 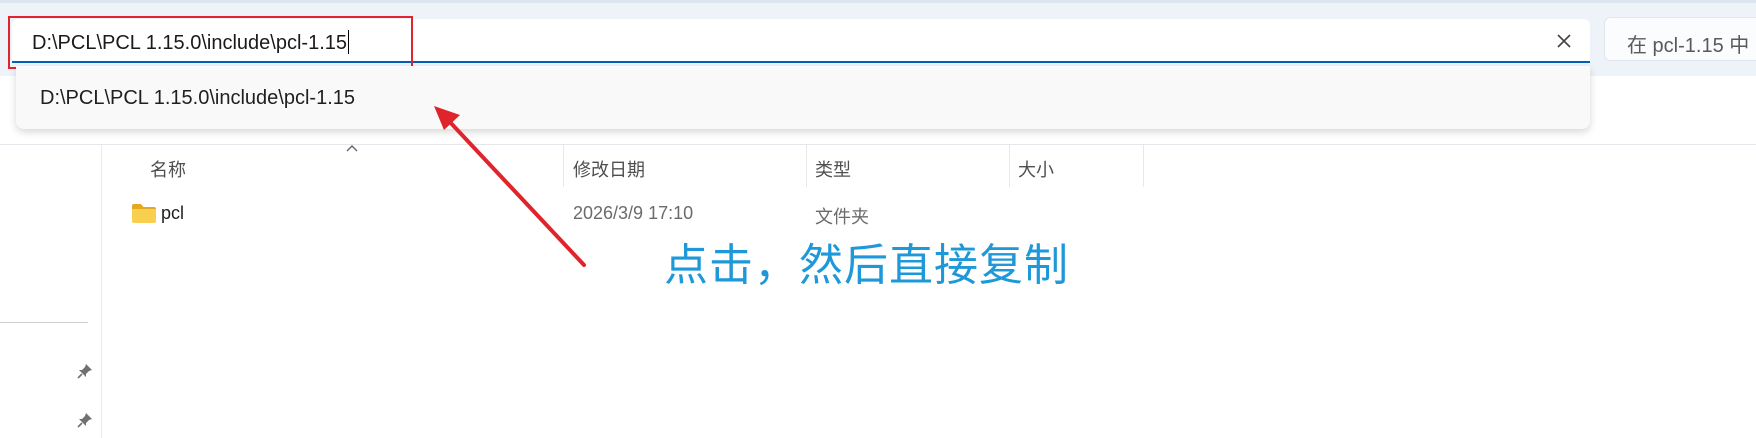 What do you see at coordinates (842, 217) in the screenshot?
I see `file-type: 文件夹` at bounding box center [842, 217].